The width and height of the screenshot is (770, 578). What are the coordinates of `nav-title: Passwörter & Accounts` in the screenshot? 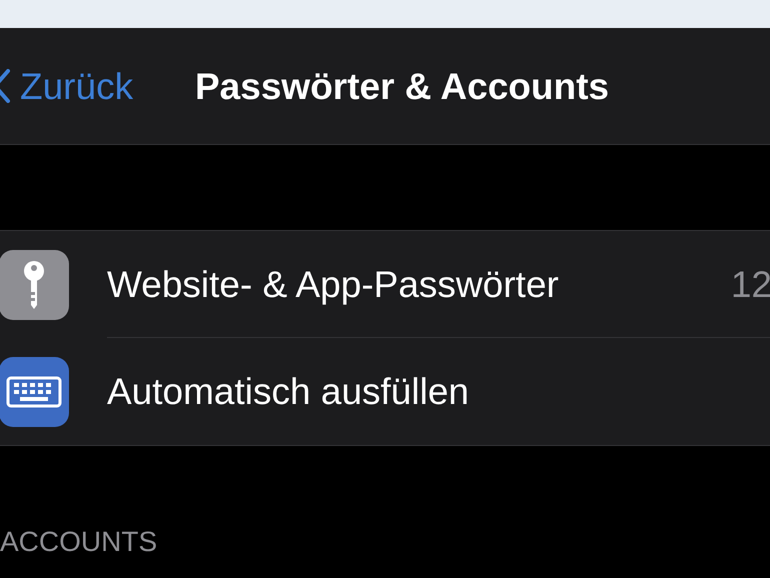 It's located at (402, 86).